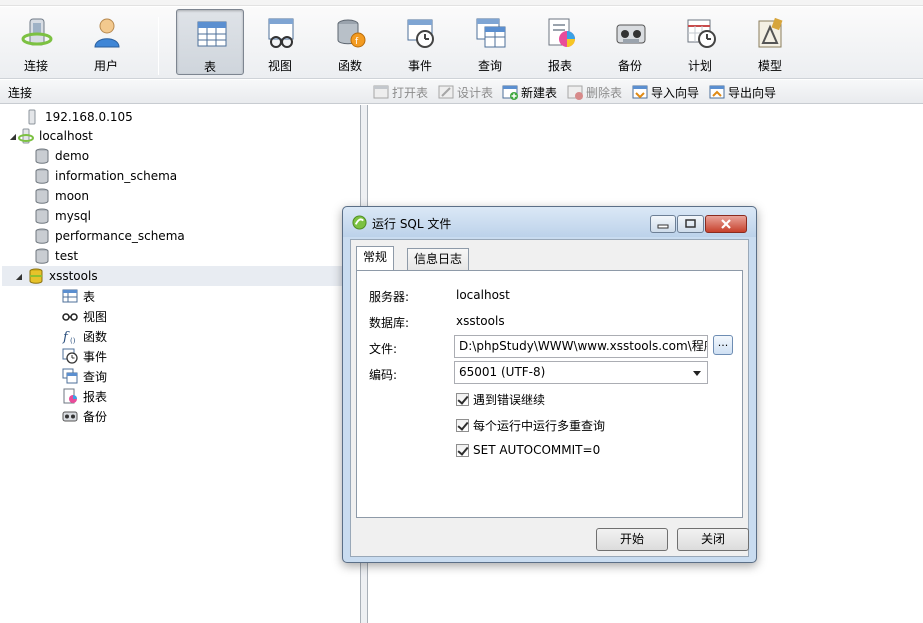 The image size is (923, 623). Describe the element at coordinates (769, 66) in the screenshot. I see `toolbar-model-label: 模型` at that location.